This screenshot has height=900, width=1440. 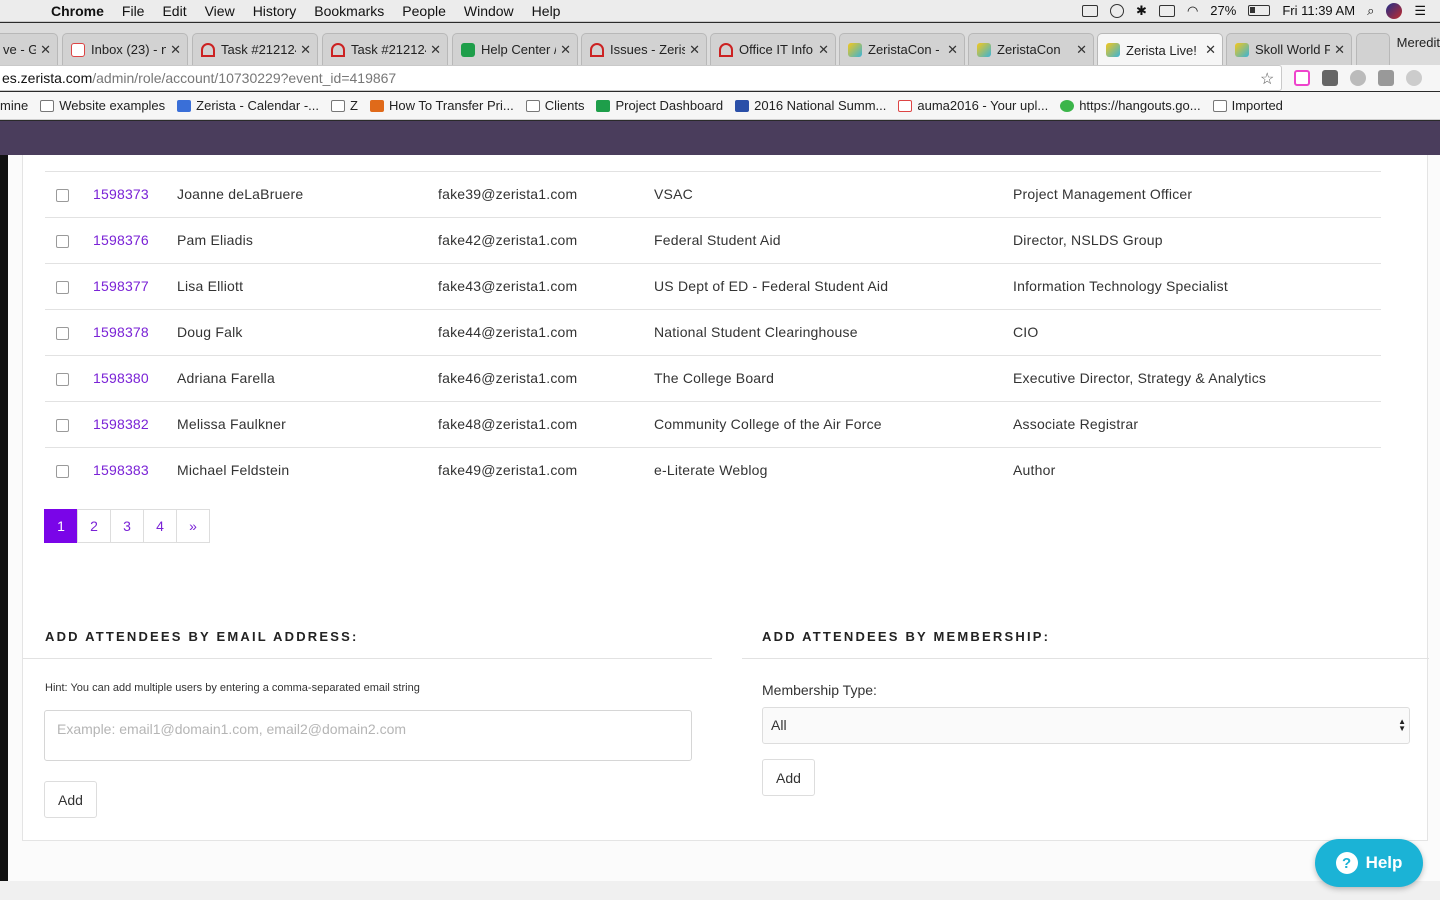 What do you see at coordinates (489, 11) in the screenshot?
I see `menu-window: Window` at bounding box center [489, 11].